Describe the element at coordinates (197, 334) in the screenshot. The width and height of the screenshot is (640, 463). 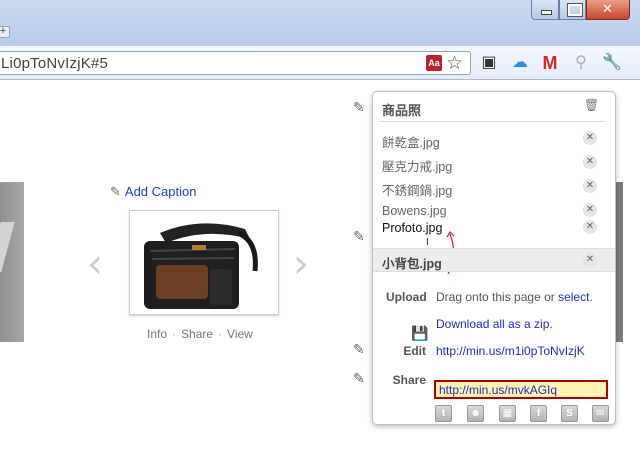
I see `share-link: Share` at that location.